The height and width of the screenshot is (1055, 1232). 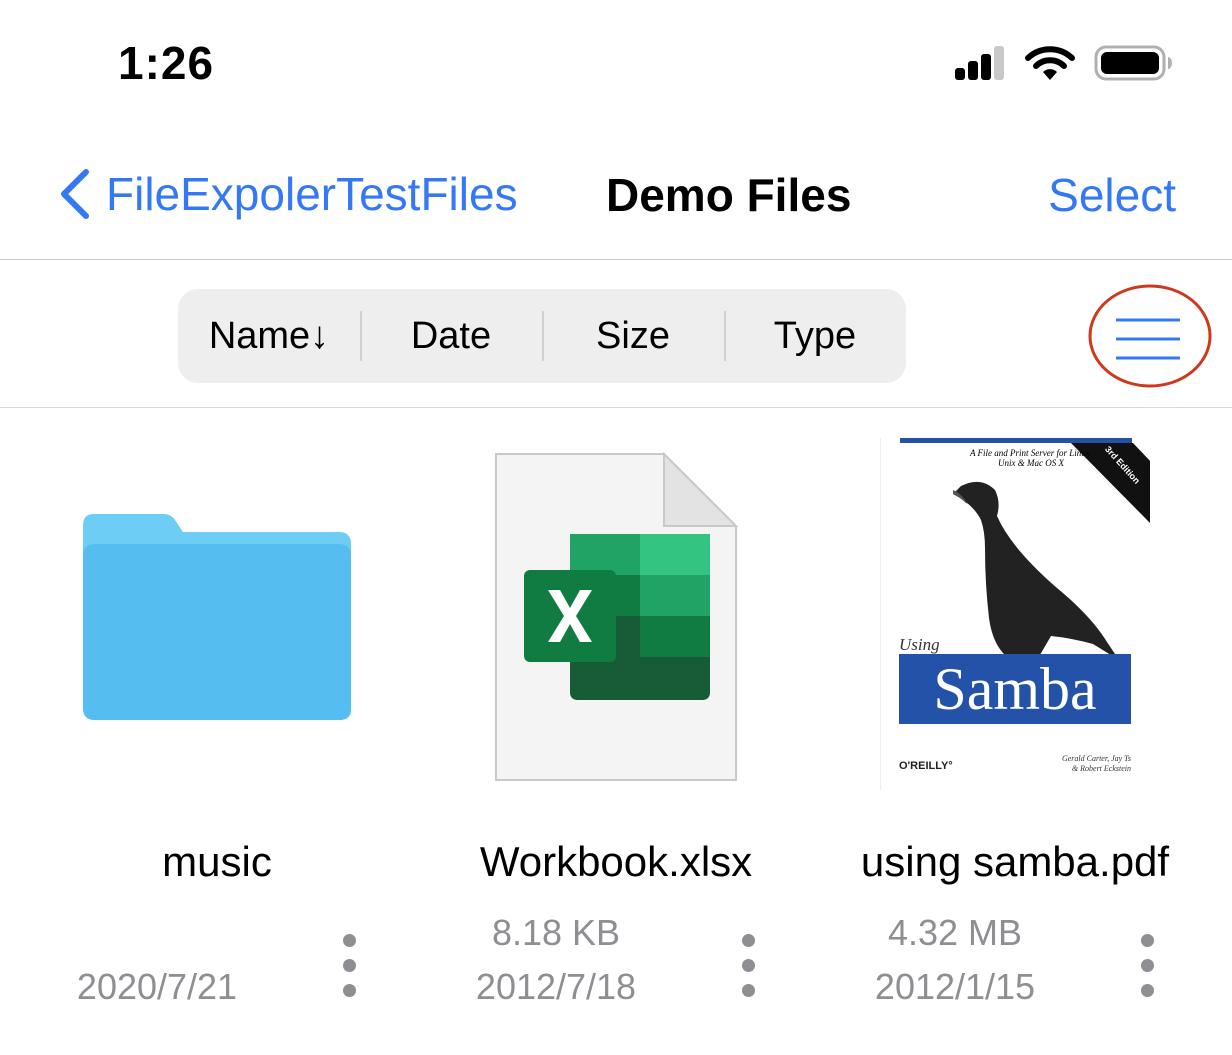 I want to click on sort-by-name: Name↓, so click(x=269, y=336).